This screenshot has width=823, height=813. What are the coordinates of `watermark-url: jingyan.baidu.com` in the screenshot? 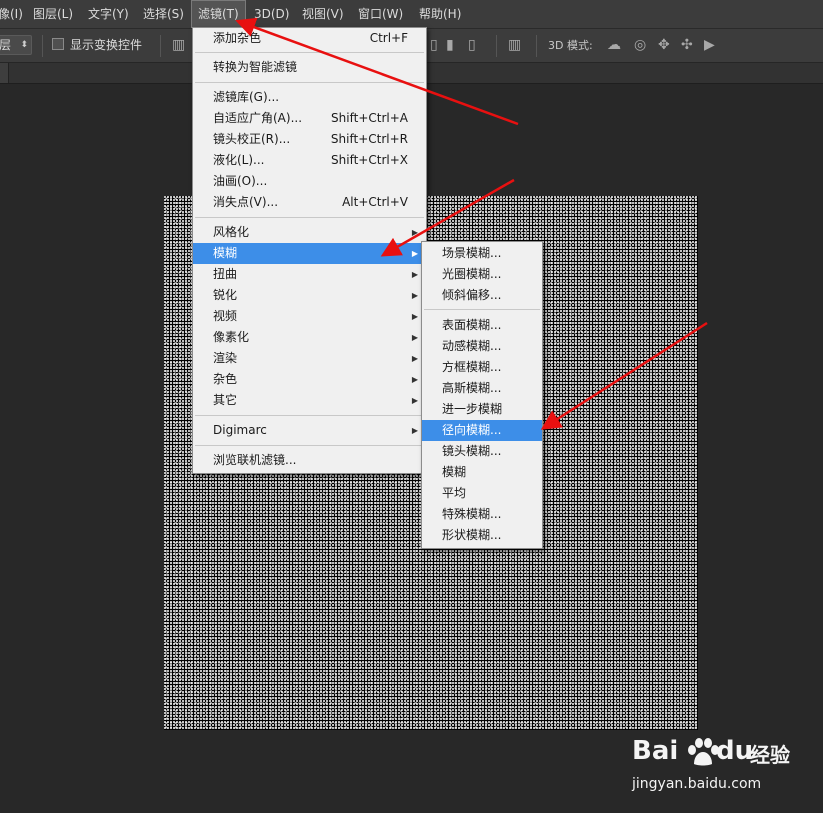 It's located at (697, 784).